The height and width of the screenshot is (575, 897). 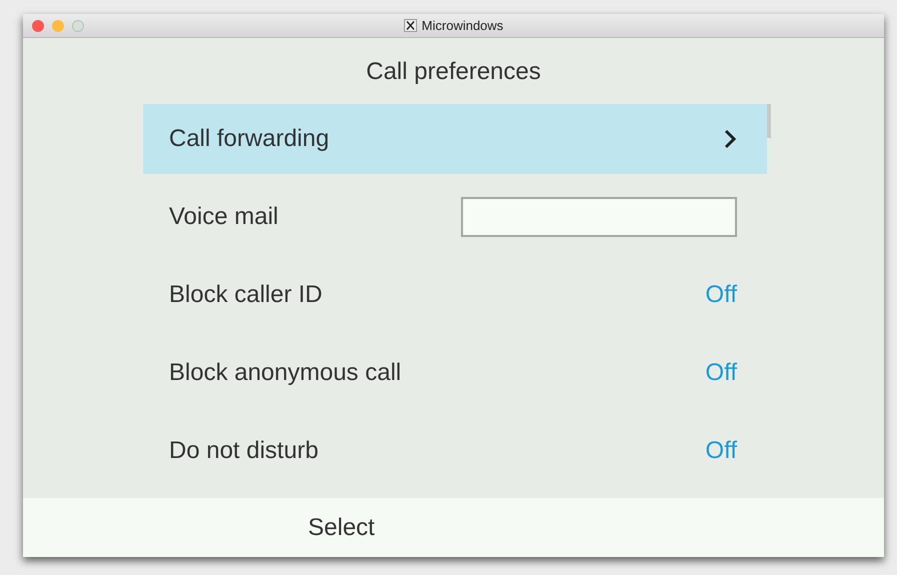 What do you see at coordinates (455, 373) in the screenshot?
I see `list-item: Block anonymous call Off` at bounding box center [455, 373].